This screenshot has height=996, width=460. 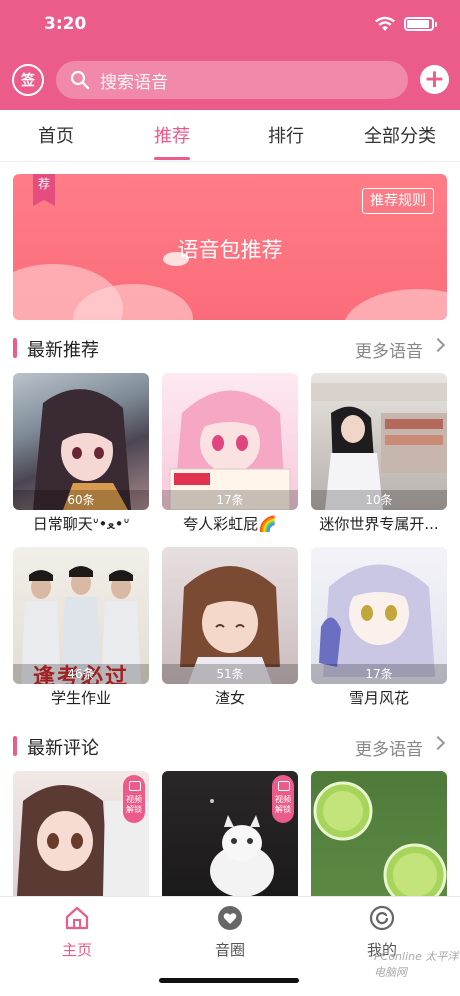 I want to click on search-placeholder: 搜索语音, so click(x=134, y=82).